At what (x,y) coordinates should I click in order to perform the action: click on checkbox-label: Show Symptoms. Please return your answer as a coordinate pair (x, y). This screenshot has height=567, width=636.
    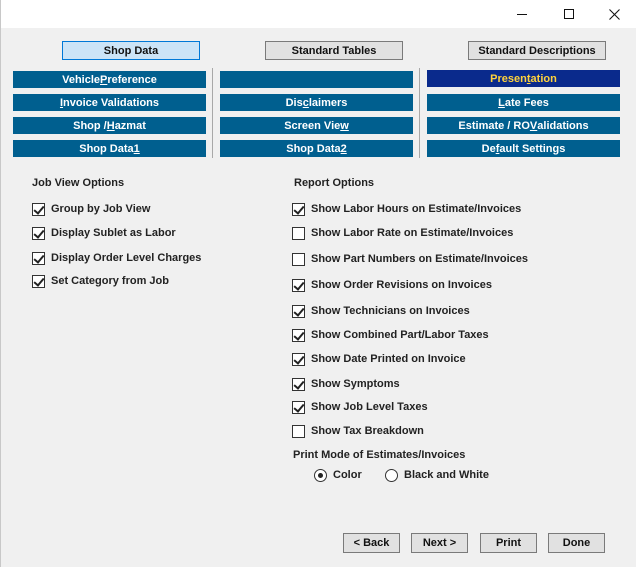
    Looking at the image, I should click on (355, 384).